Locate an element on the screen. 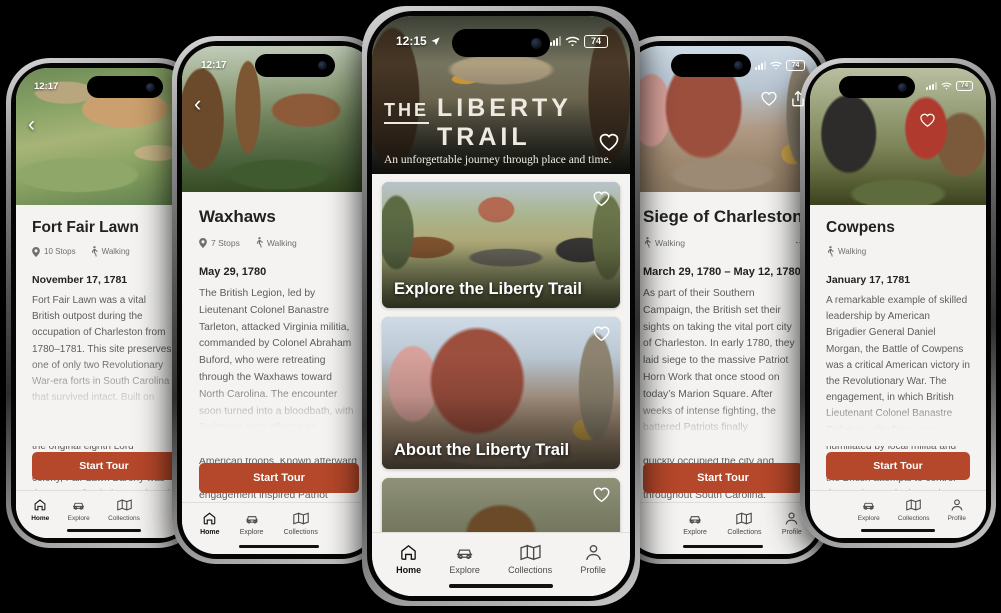 The height and width of the screenshot is (613, 1001). status-bar: 12:15 74 is located at coordinates (501, 32).